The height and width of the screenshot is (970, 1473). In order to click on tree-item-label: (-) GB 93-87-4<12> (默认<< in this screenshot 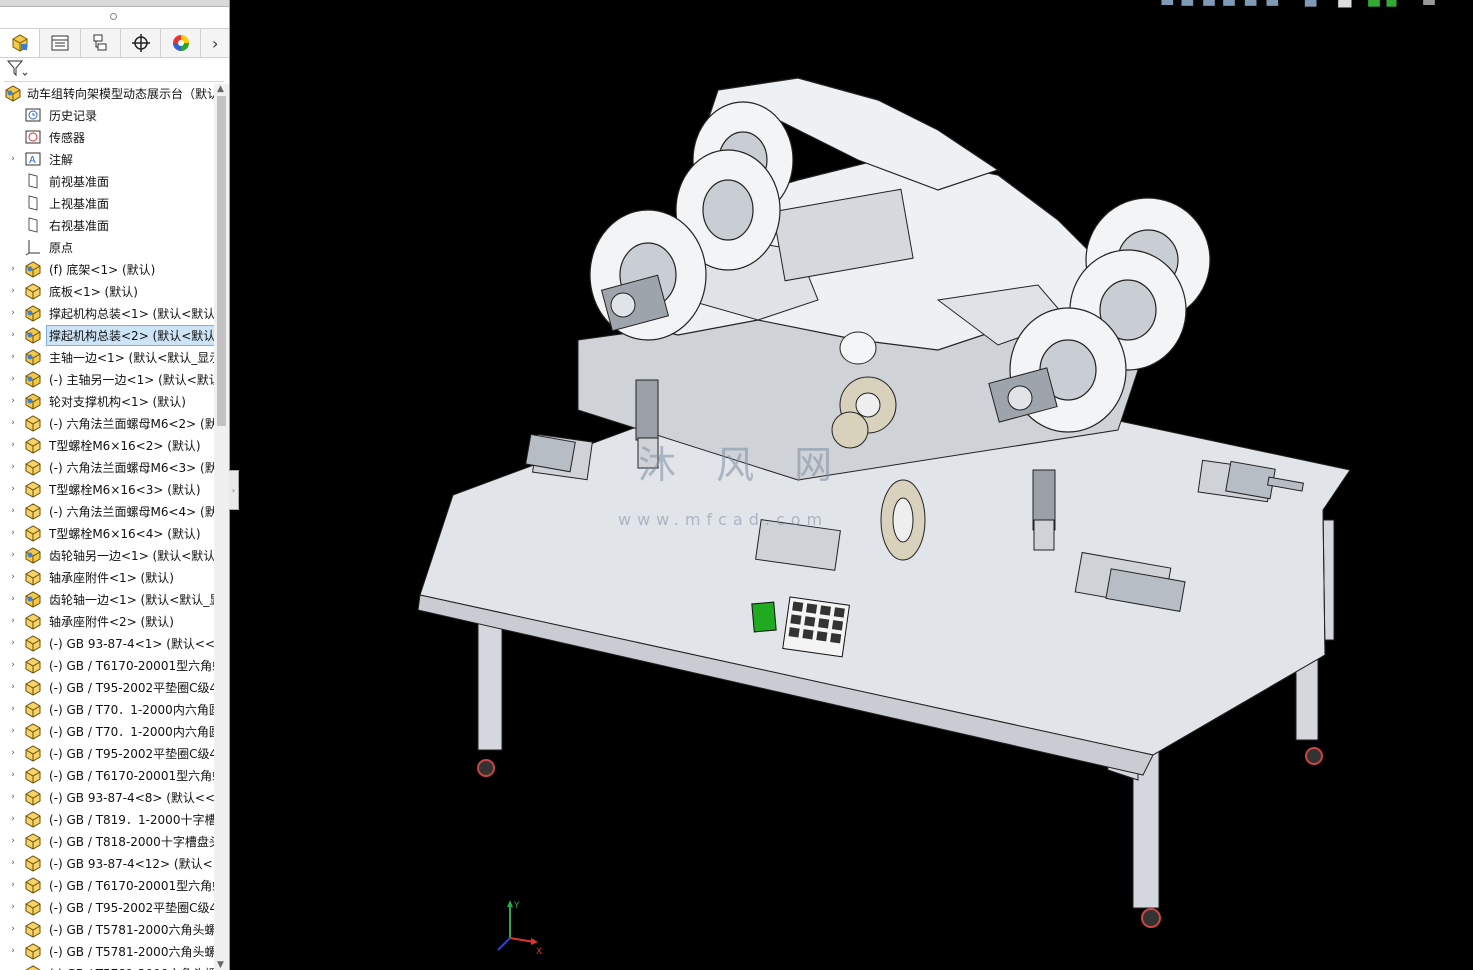, I will do `click(131, 863)`.